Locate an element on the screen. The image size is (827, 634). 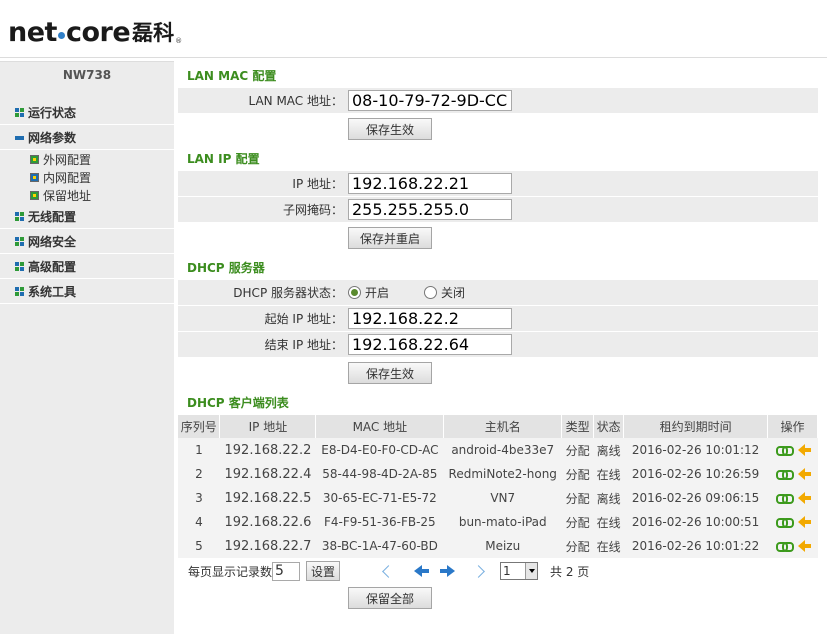
device-model: NW738 is located at coordinates (87, 75).